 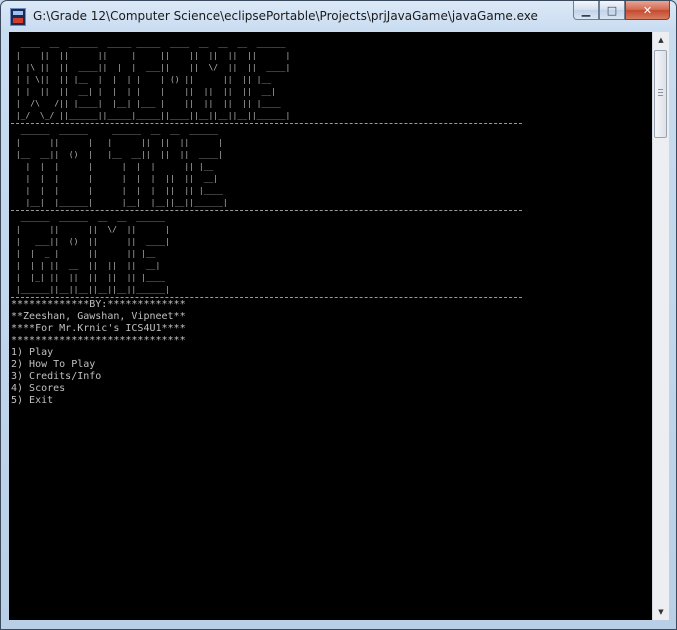 I want to click on credits-line-3: ****For Mr.Krnic's ICS4U1****, so click(x=98, y=328).